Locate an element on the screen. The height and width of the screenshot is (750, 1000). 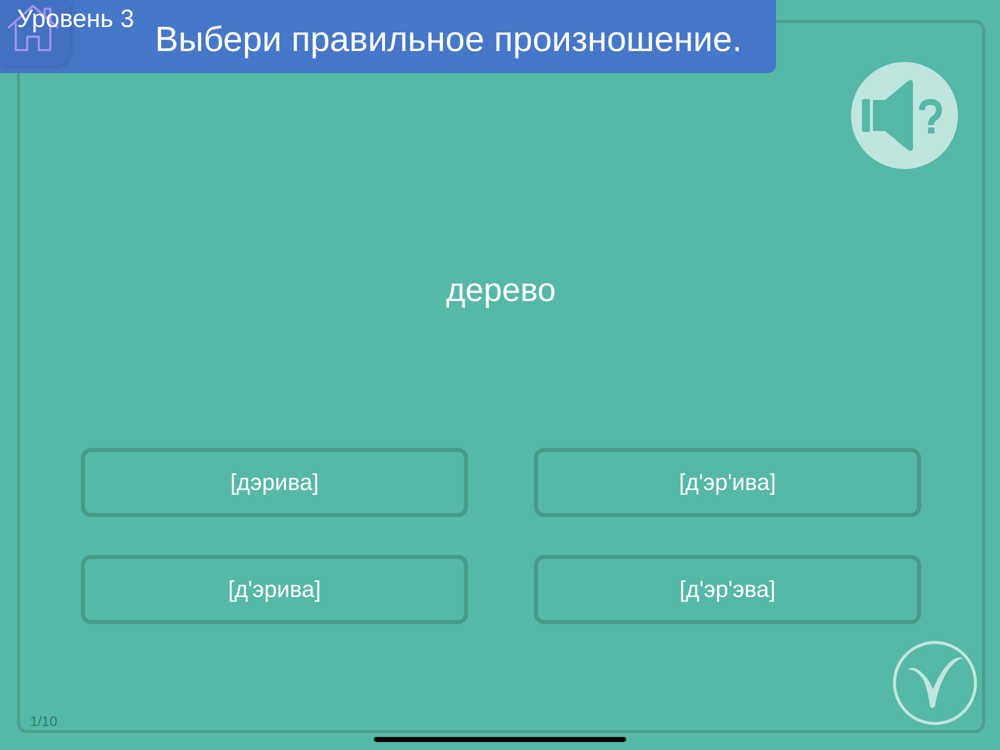
speaker-question-icon is located at coordinates (902, 116).